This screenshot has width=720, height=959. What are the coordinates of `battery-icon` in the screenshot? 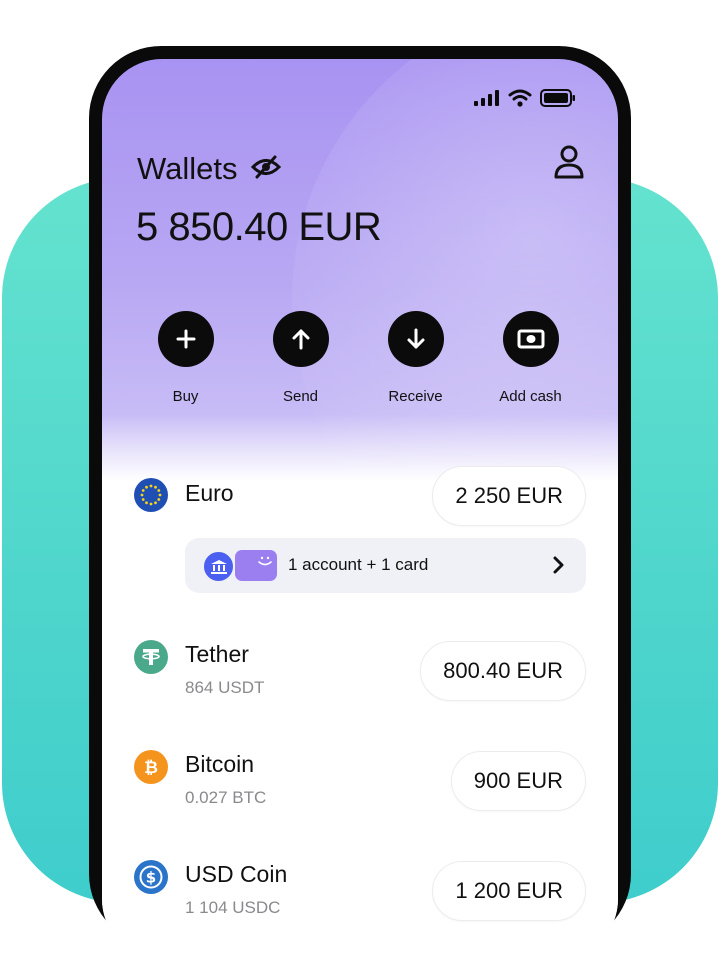 It's located at (557, 98).